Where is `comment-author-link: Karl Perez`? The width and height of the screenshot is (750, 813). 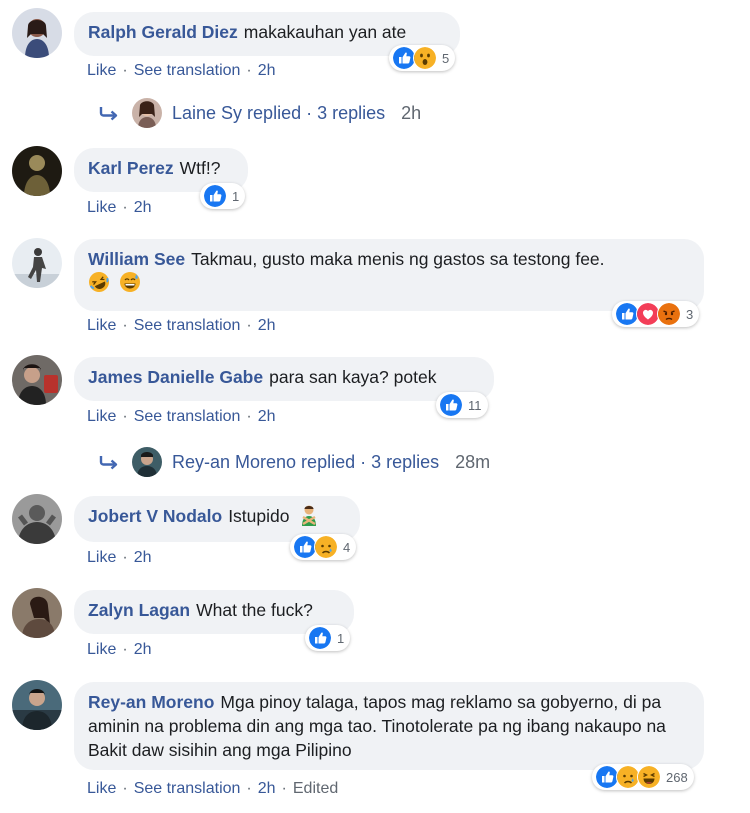 comment-author-link: Karl Perez is located at coordinates (131, 168).